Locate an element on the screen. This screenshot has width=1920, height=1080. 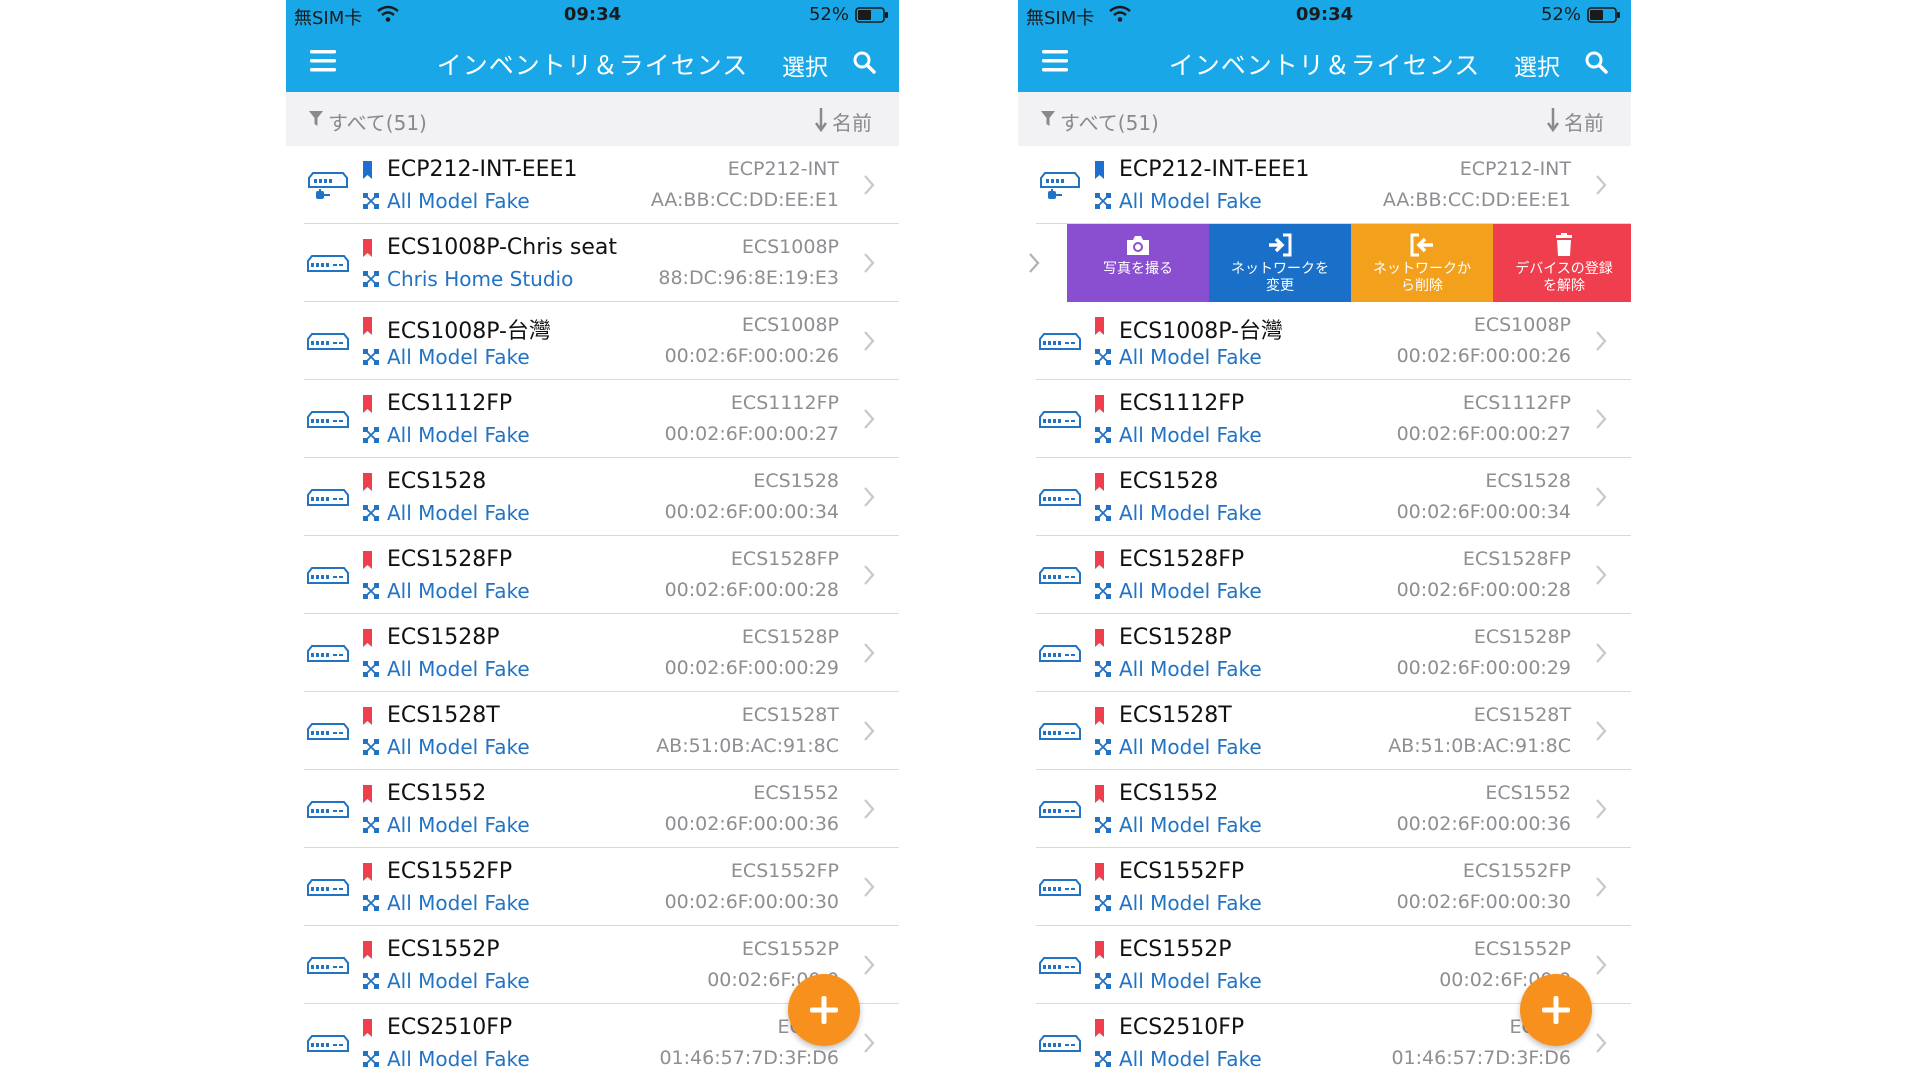
unregister-device-button: デバイスの登録 を解除 is located at coordinates (1562, 263).